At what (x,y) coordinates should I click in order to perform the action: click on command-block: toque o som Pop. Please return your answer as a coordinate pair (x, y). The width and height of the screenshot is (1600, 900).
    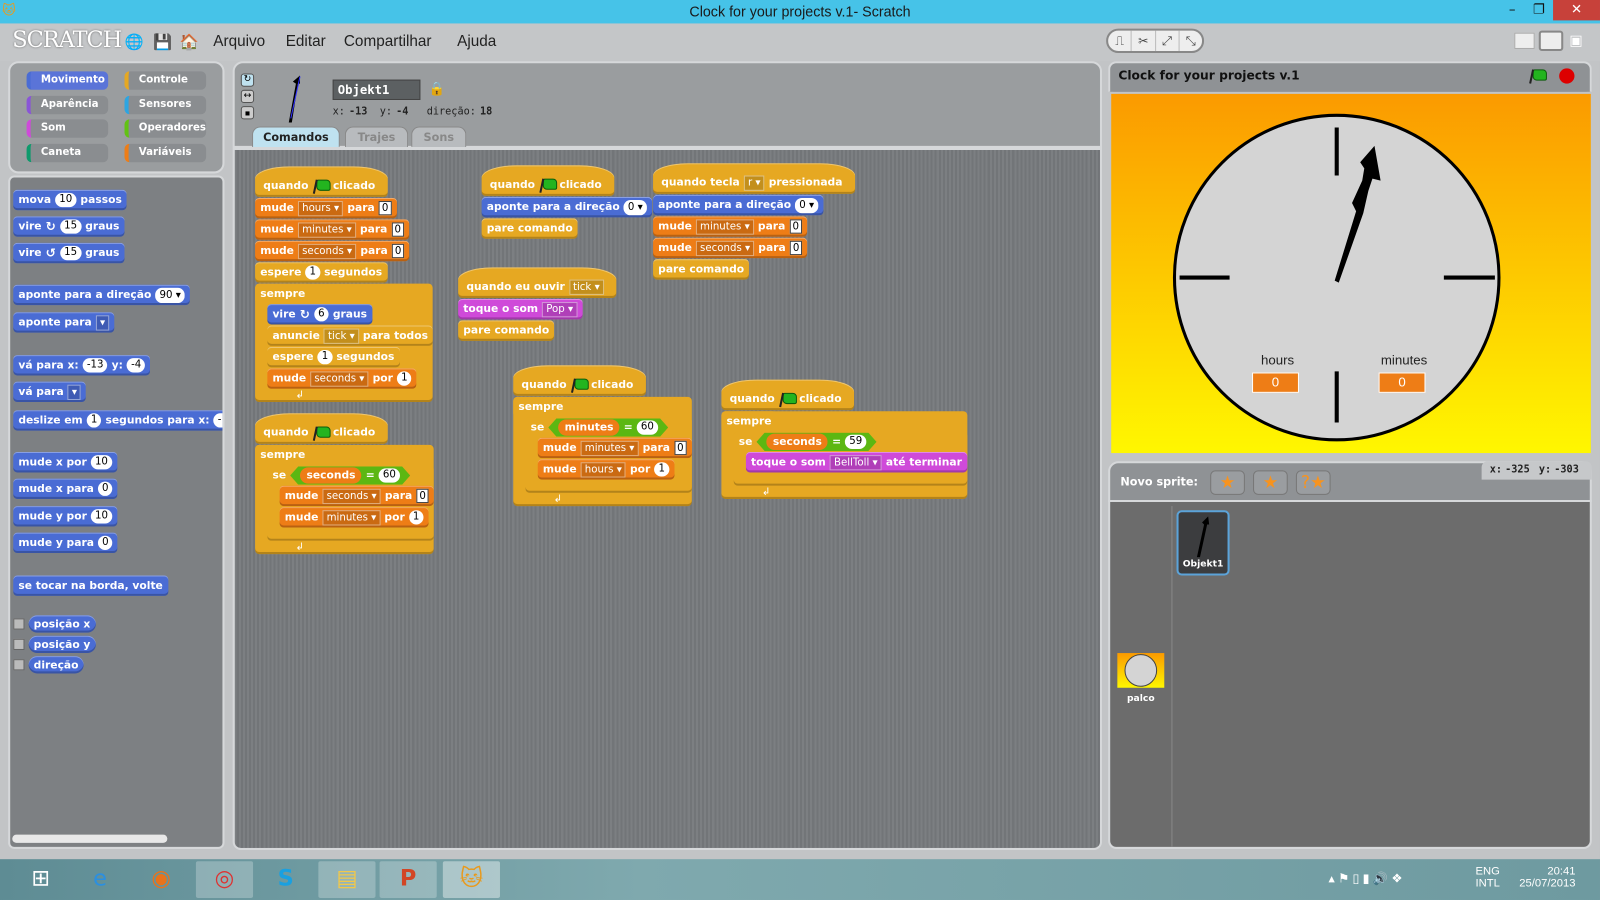
    Looking at the image, I should click on (520, 309).